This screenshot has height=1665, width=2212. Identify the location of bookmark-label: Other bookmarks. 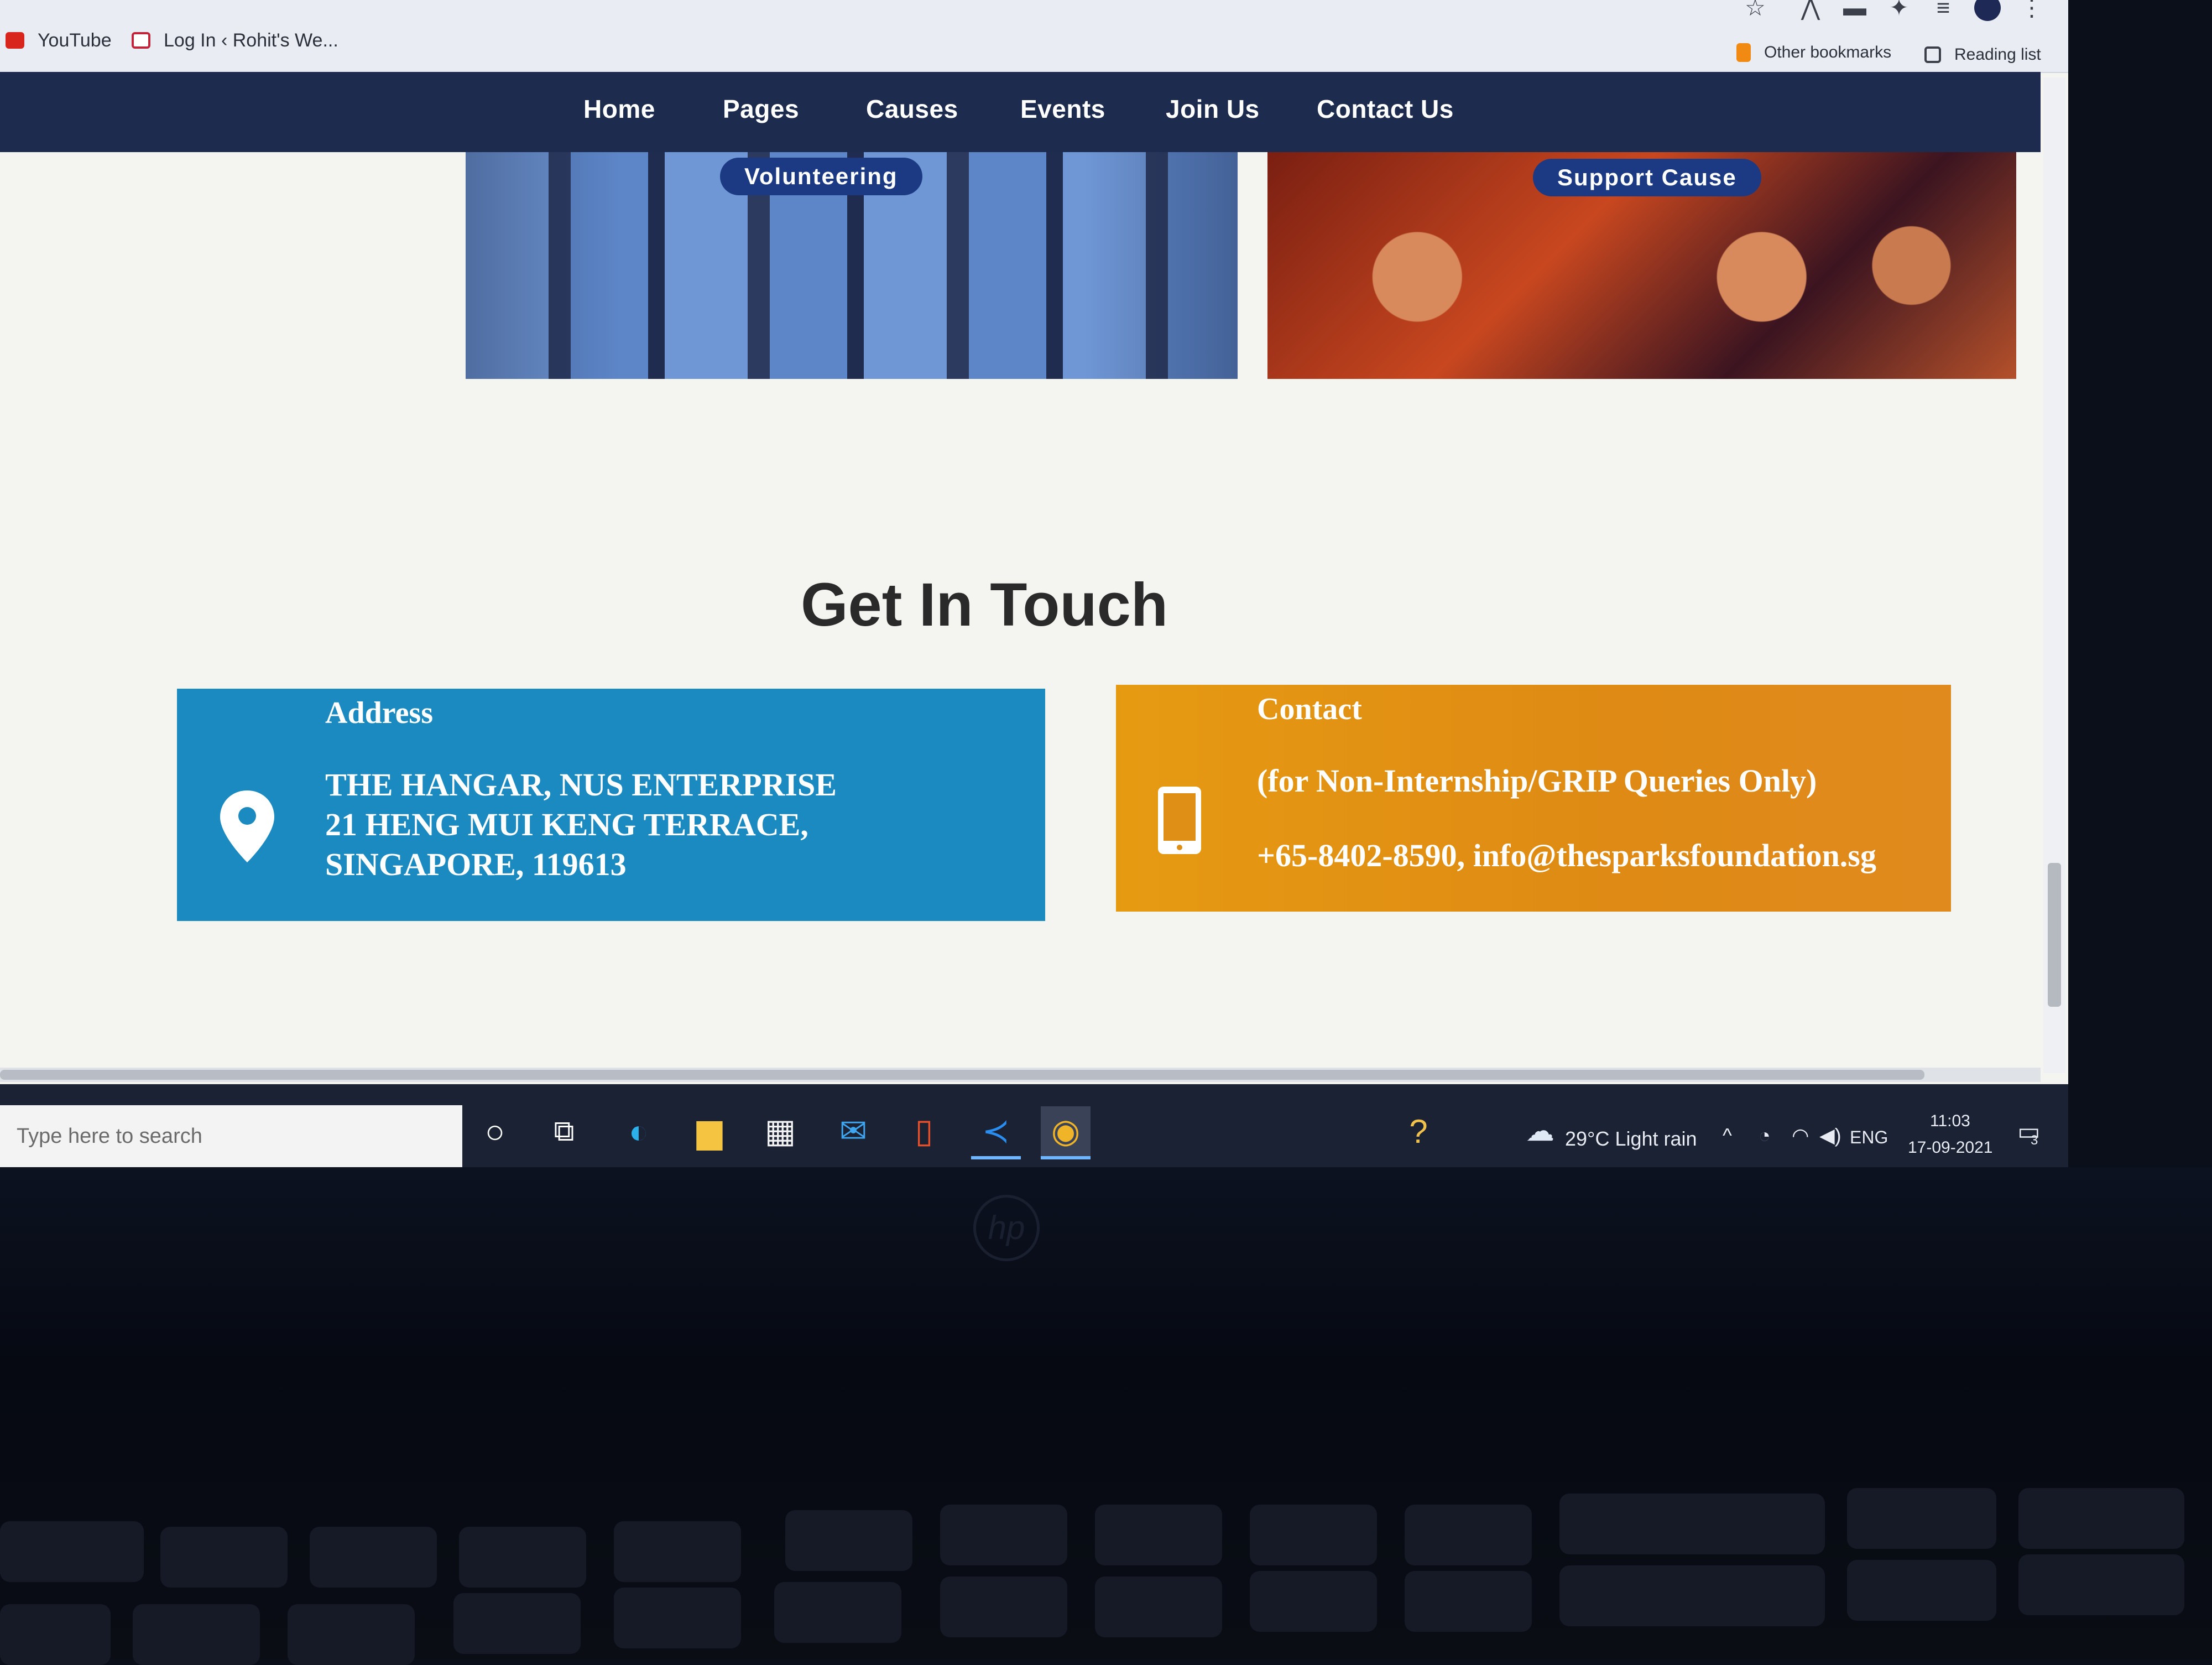
(1828, 52).